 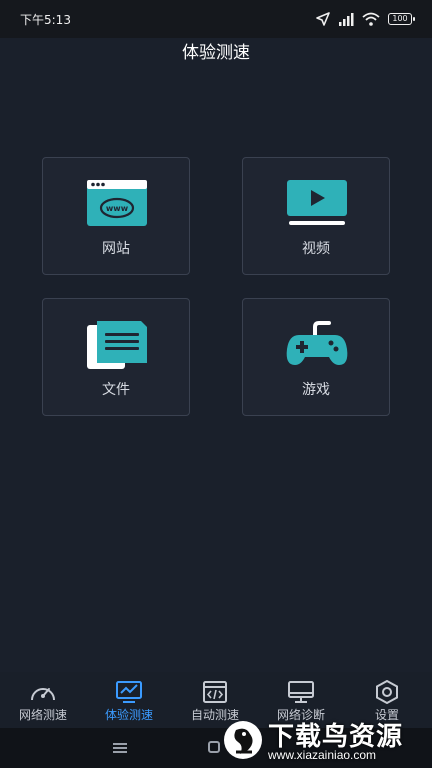 I want to click on tile-file: 文件, so click(x=116, y=357).